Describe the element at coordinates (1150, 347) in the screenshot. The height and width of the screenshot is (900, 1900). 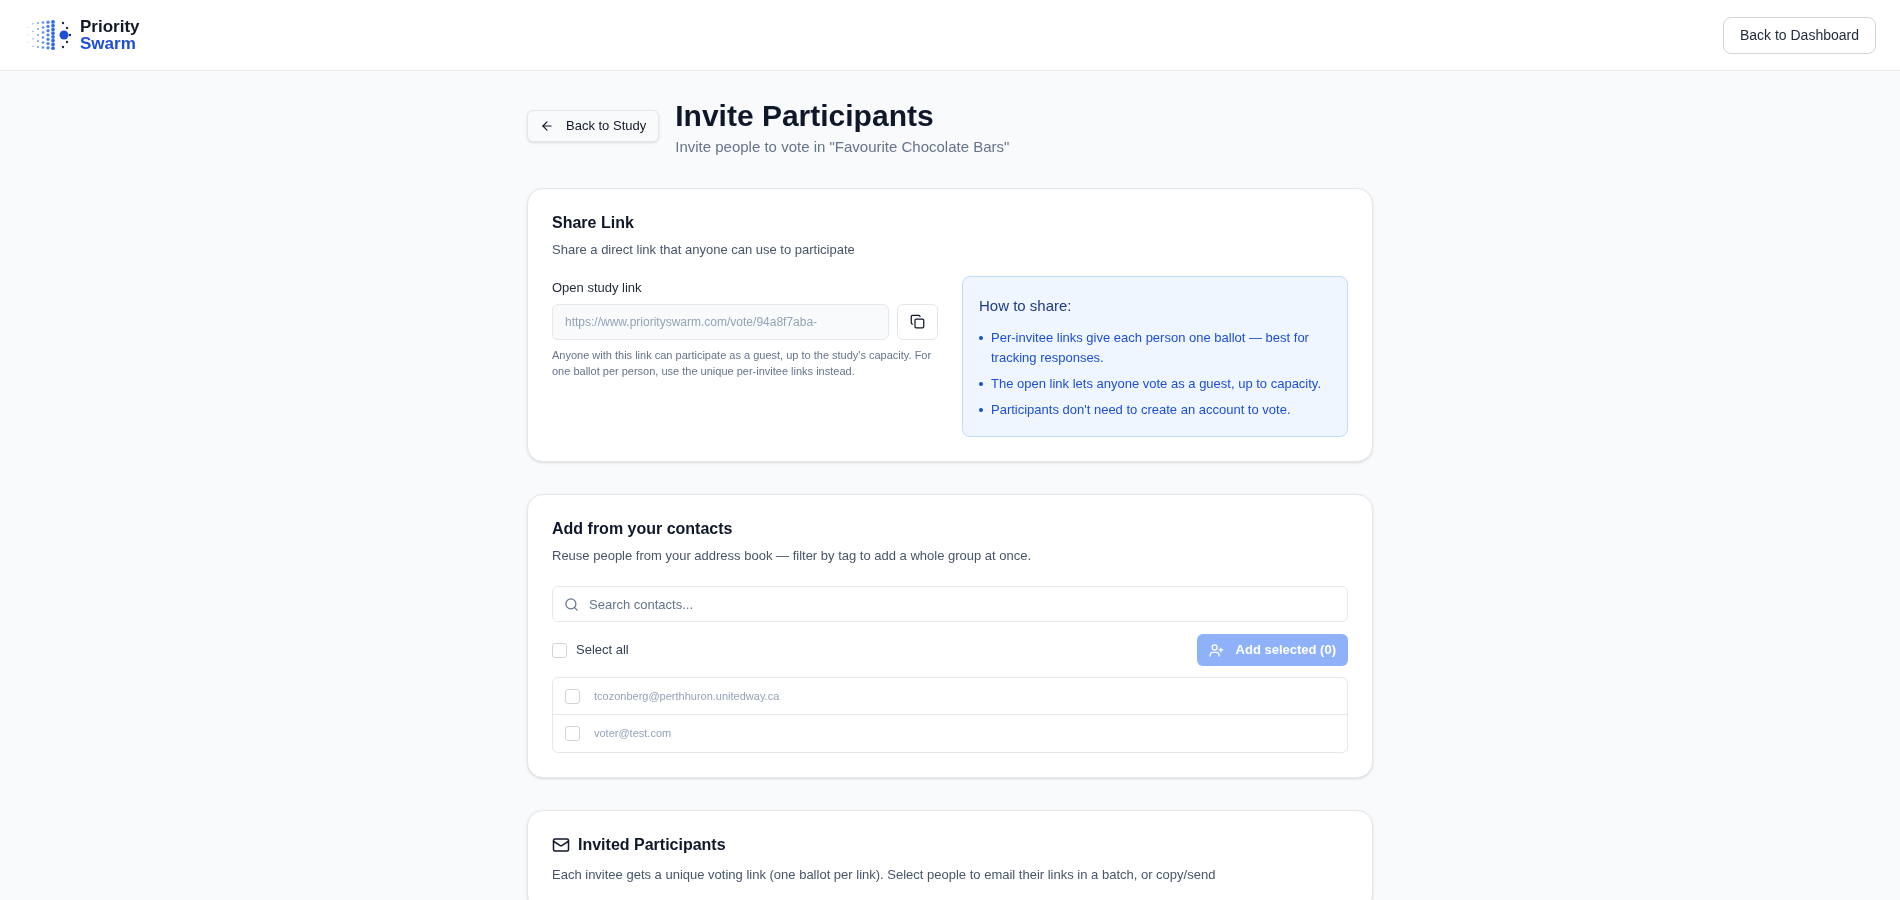
I see `tip-text: Per-invitee links give each person one ballot — best for tracking responses.` at that location.